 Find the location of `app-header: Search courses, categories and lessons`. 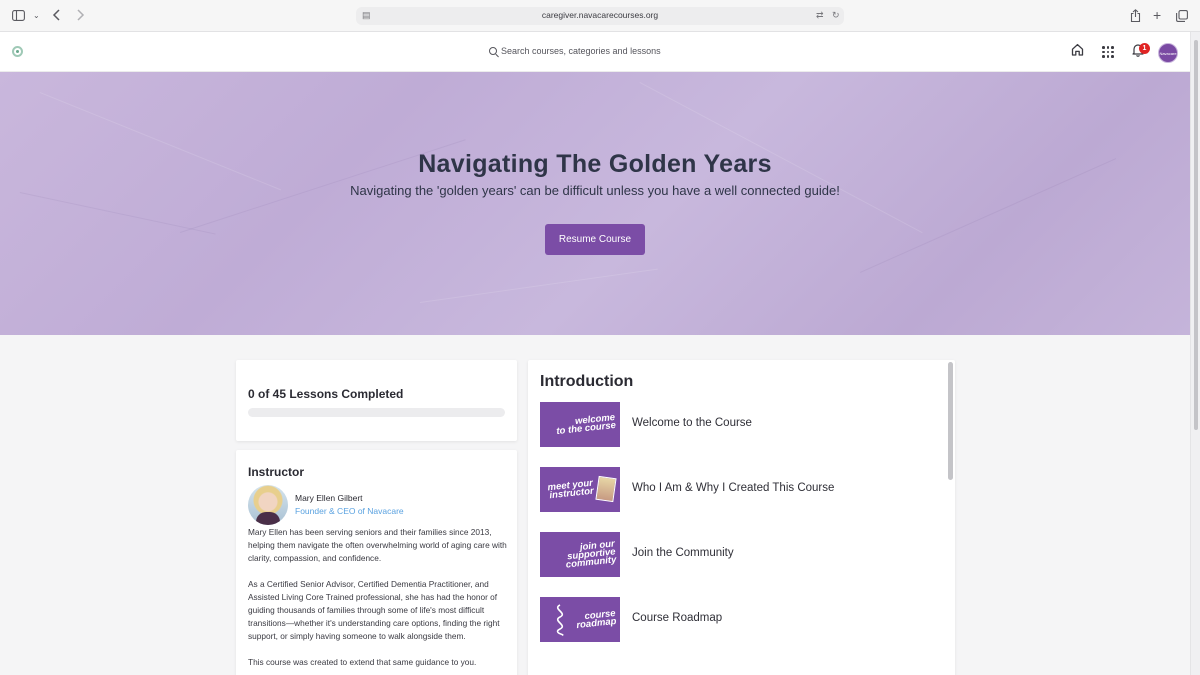

app-header: Search courses, categories and lessons is located at coordinates (595, 52).